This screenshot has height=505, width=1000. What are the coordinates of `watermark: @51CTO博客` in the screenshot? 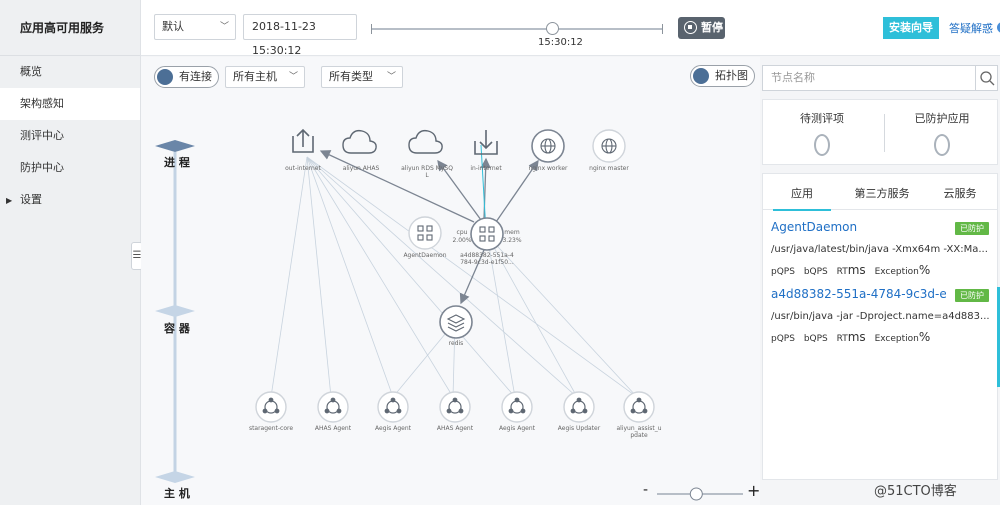 It's located at (915, 491).